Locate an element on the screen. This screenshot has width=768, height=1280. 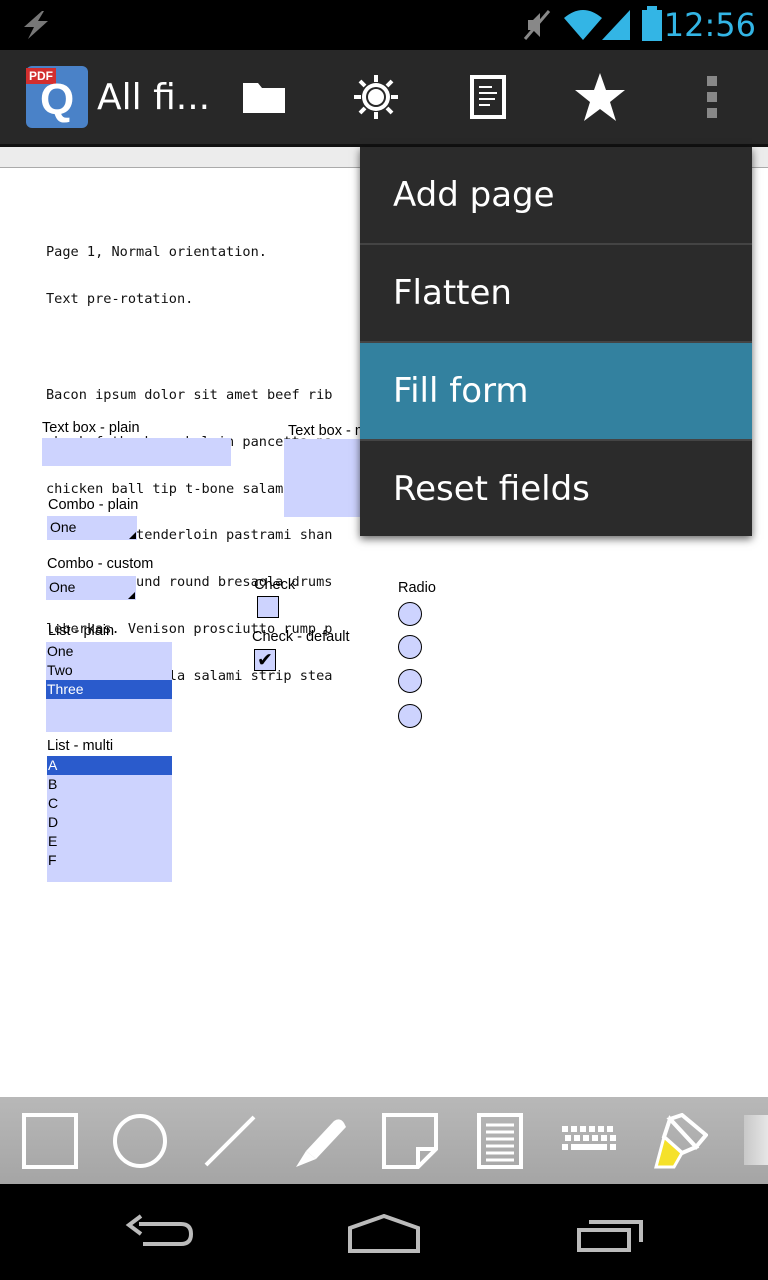
rectangle-tool-button is located at coordinates (50, 1140).